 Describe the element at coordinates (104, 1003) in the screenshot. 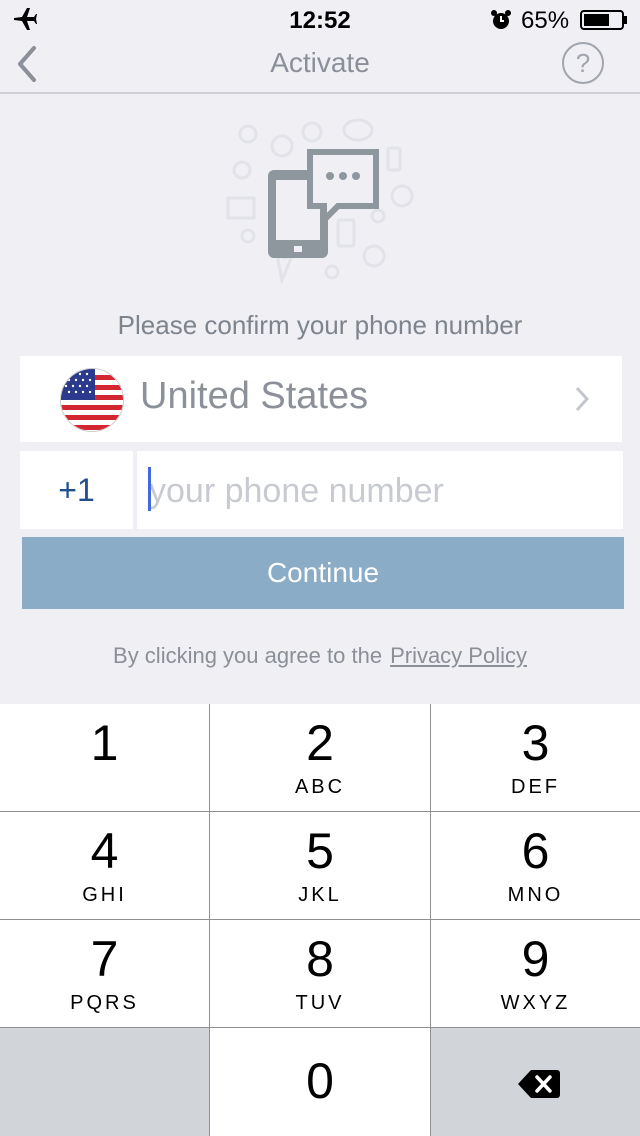

I see `key-letters: PQRS` at that location.